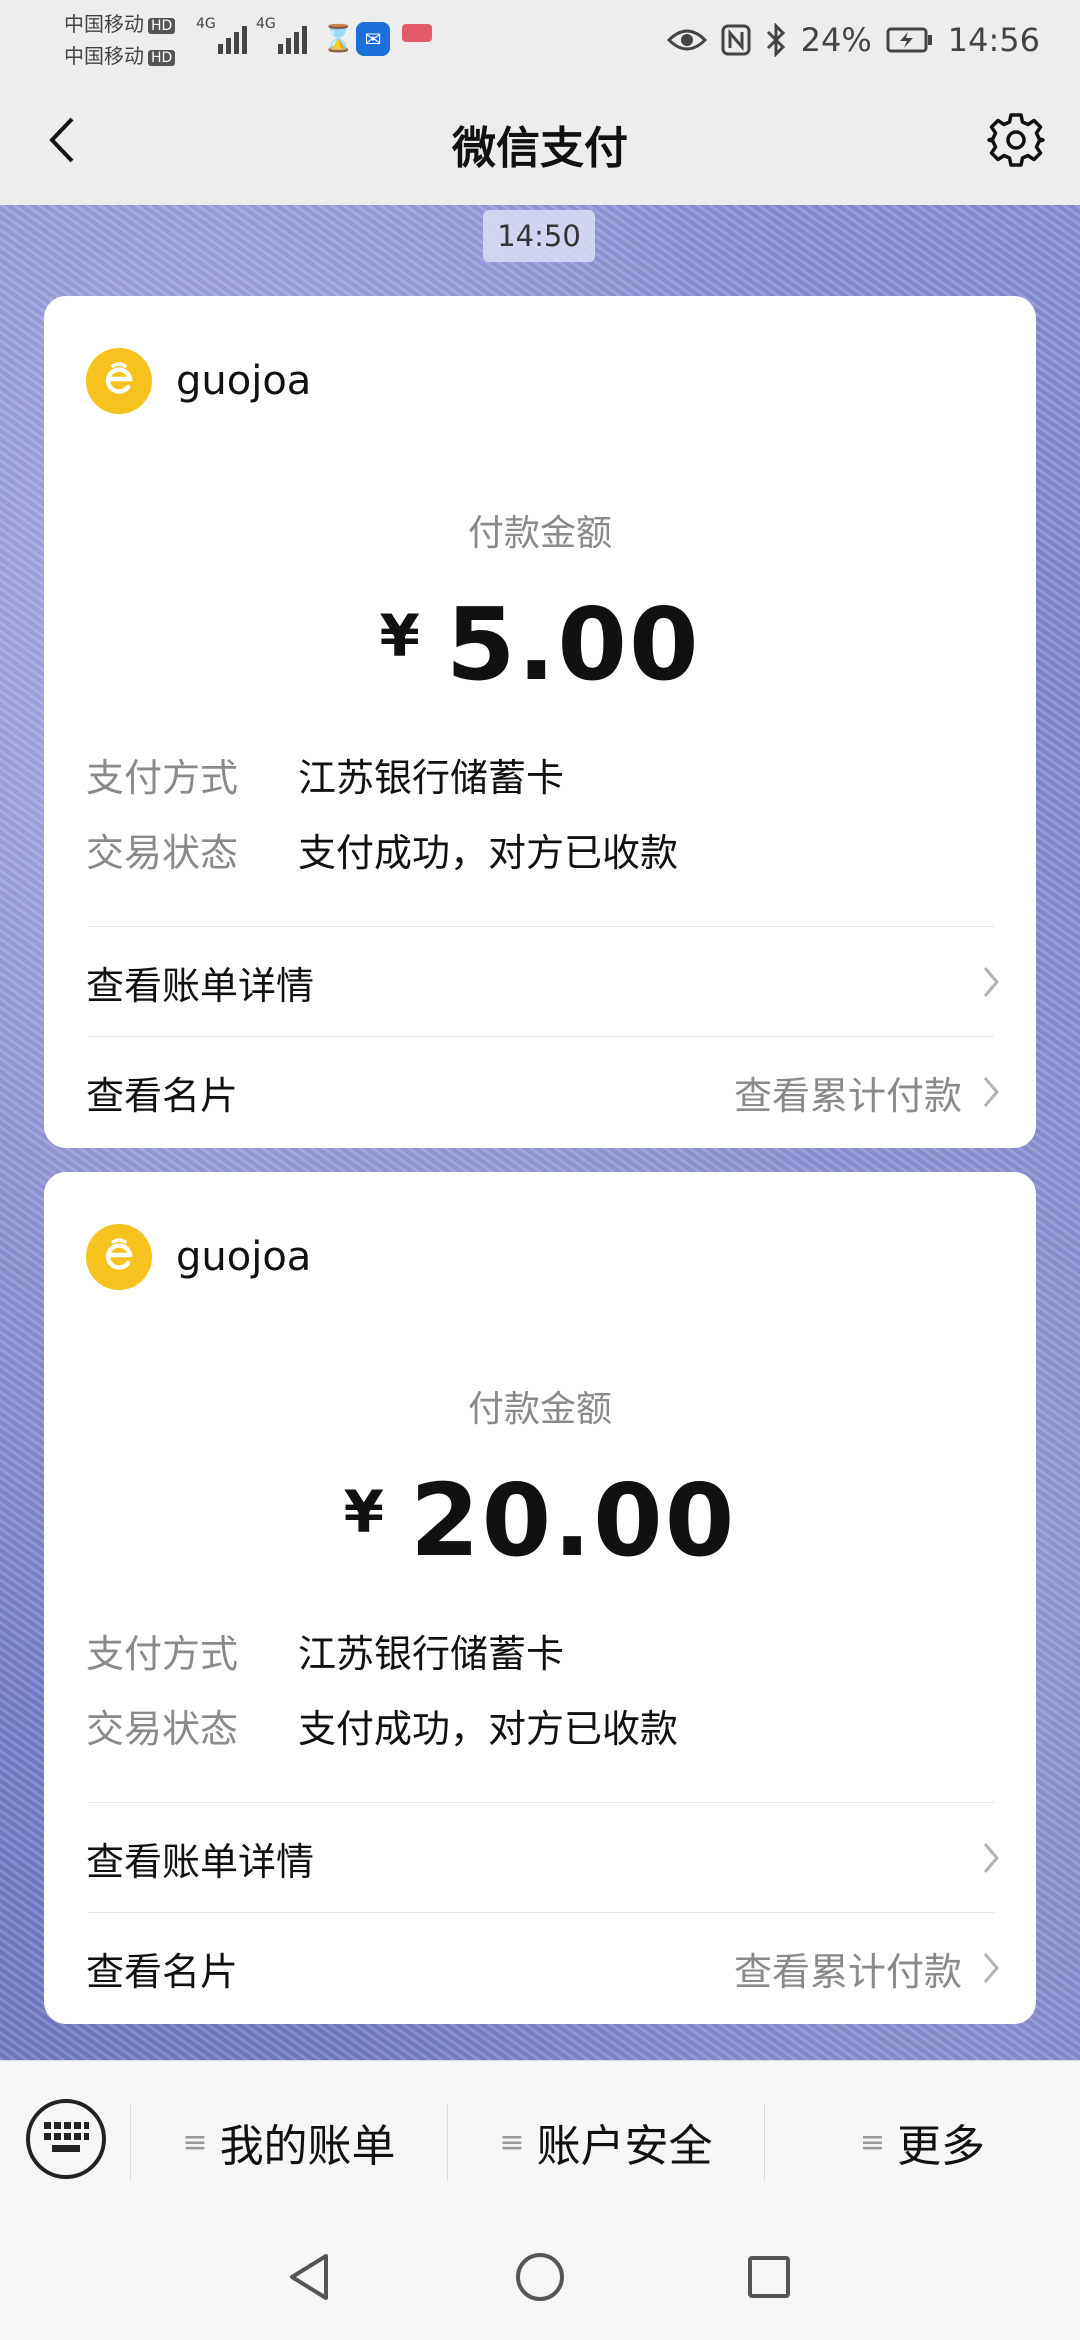 The width and height of the screenshot is (1080, 2340). What do you see at coordinates (373, 39) in the screenshot?
I see `app-notification-icon: ✉` at bounding box center [373, 39].